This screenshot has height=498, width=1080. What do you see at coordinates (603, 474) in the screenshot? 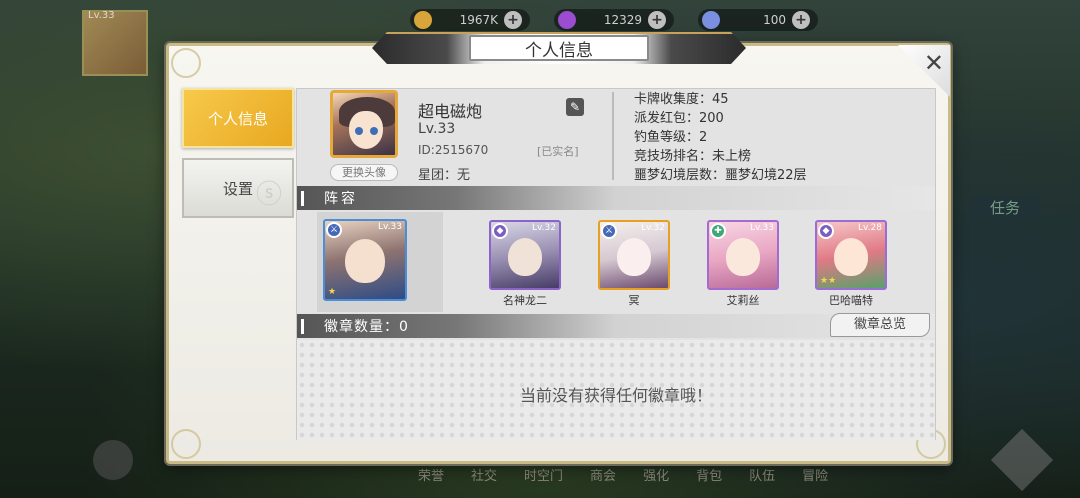
I see `nav-guild: 商会` at bounding box center [603, 474].